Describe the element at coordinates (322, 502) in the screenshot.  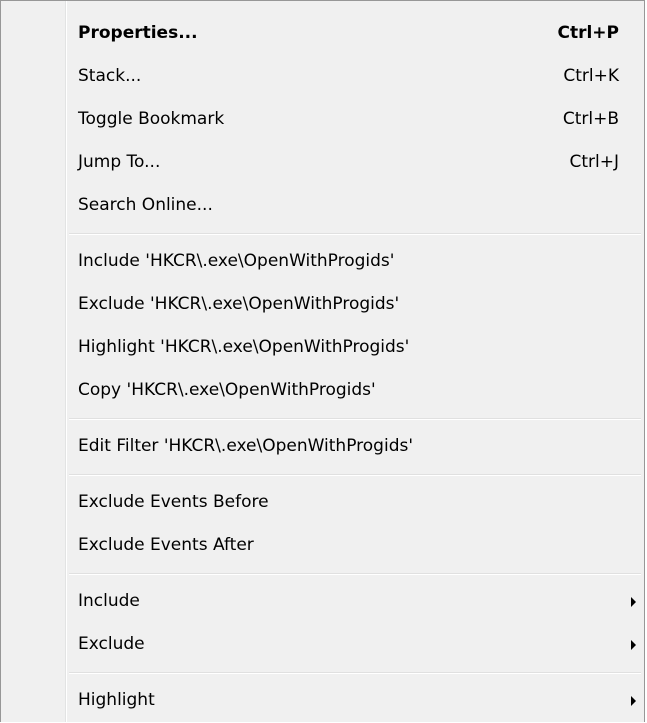
I see `menu-item-exclude-events-before: Exclude Events Before` at that location.